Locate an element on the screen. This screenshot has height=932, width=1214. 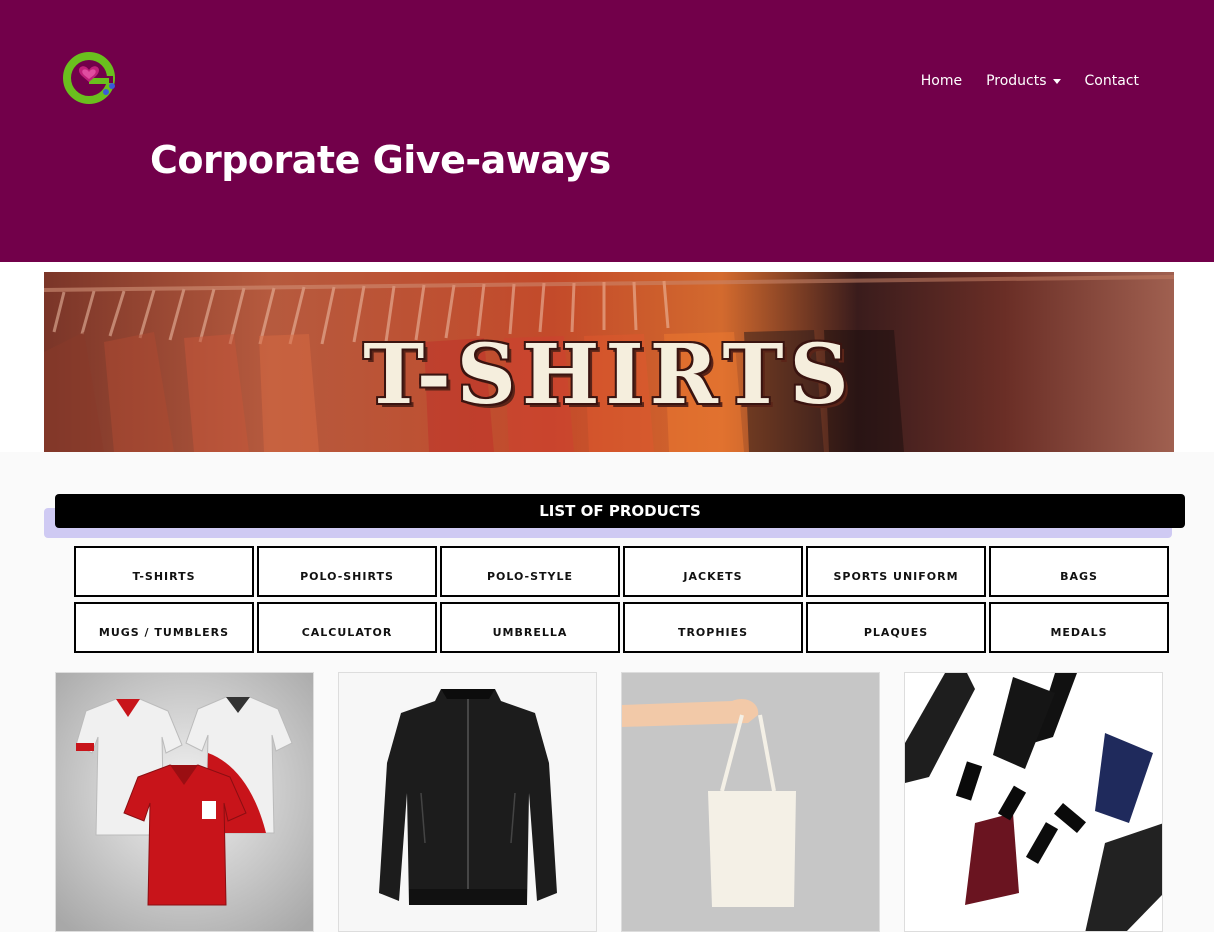
jacket-image is located at coordinates (467, 802).